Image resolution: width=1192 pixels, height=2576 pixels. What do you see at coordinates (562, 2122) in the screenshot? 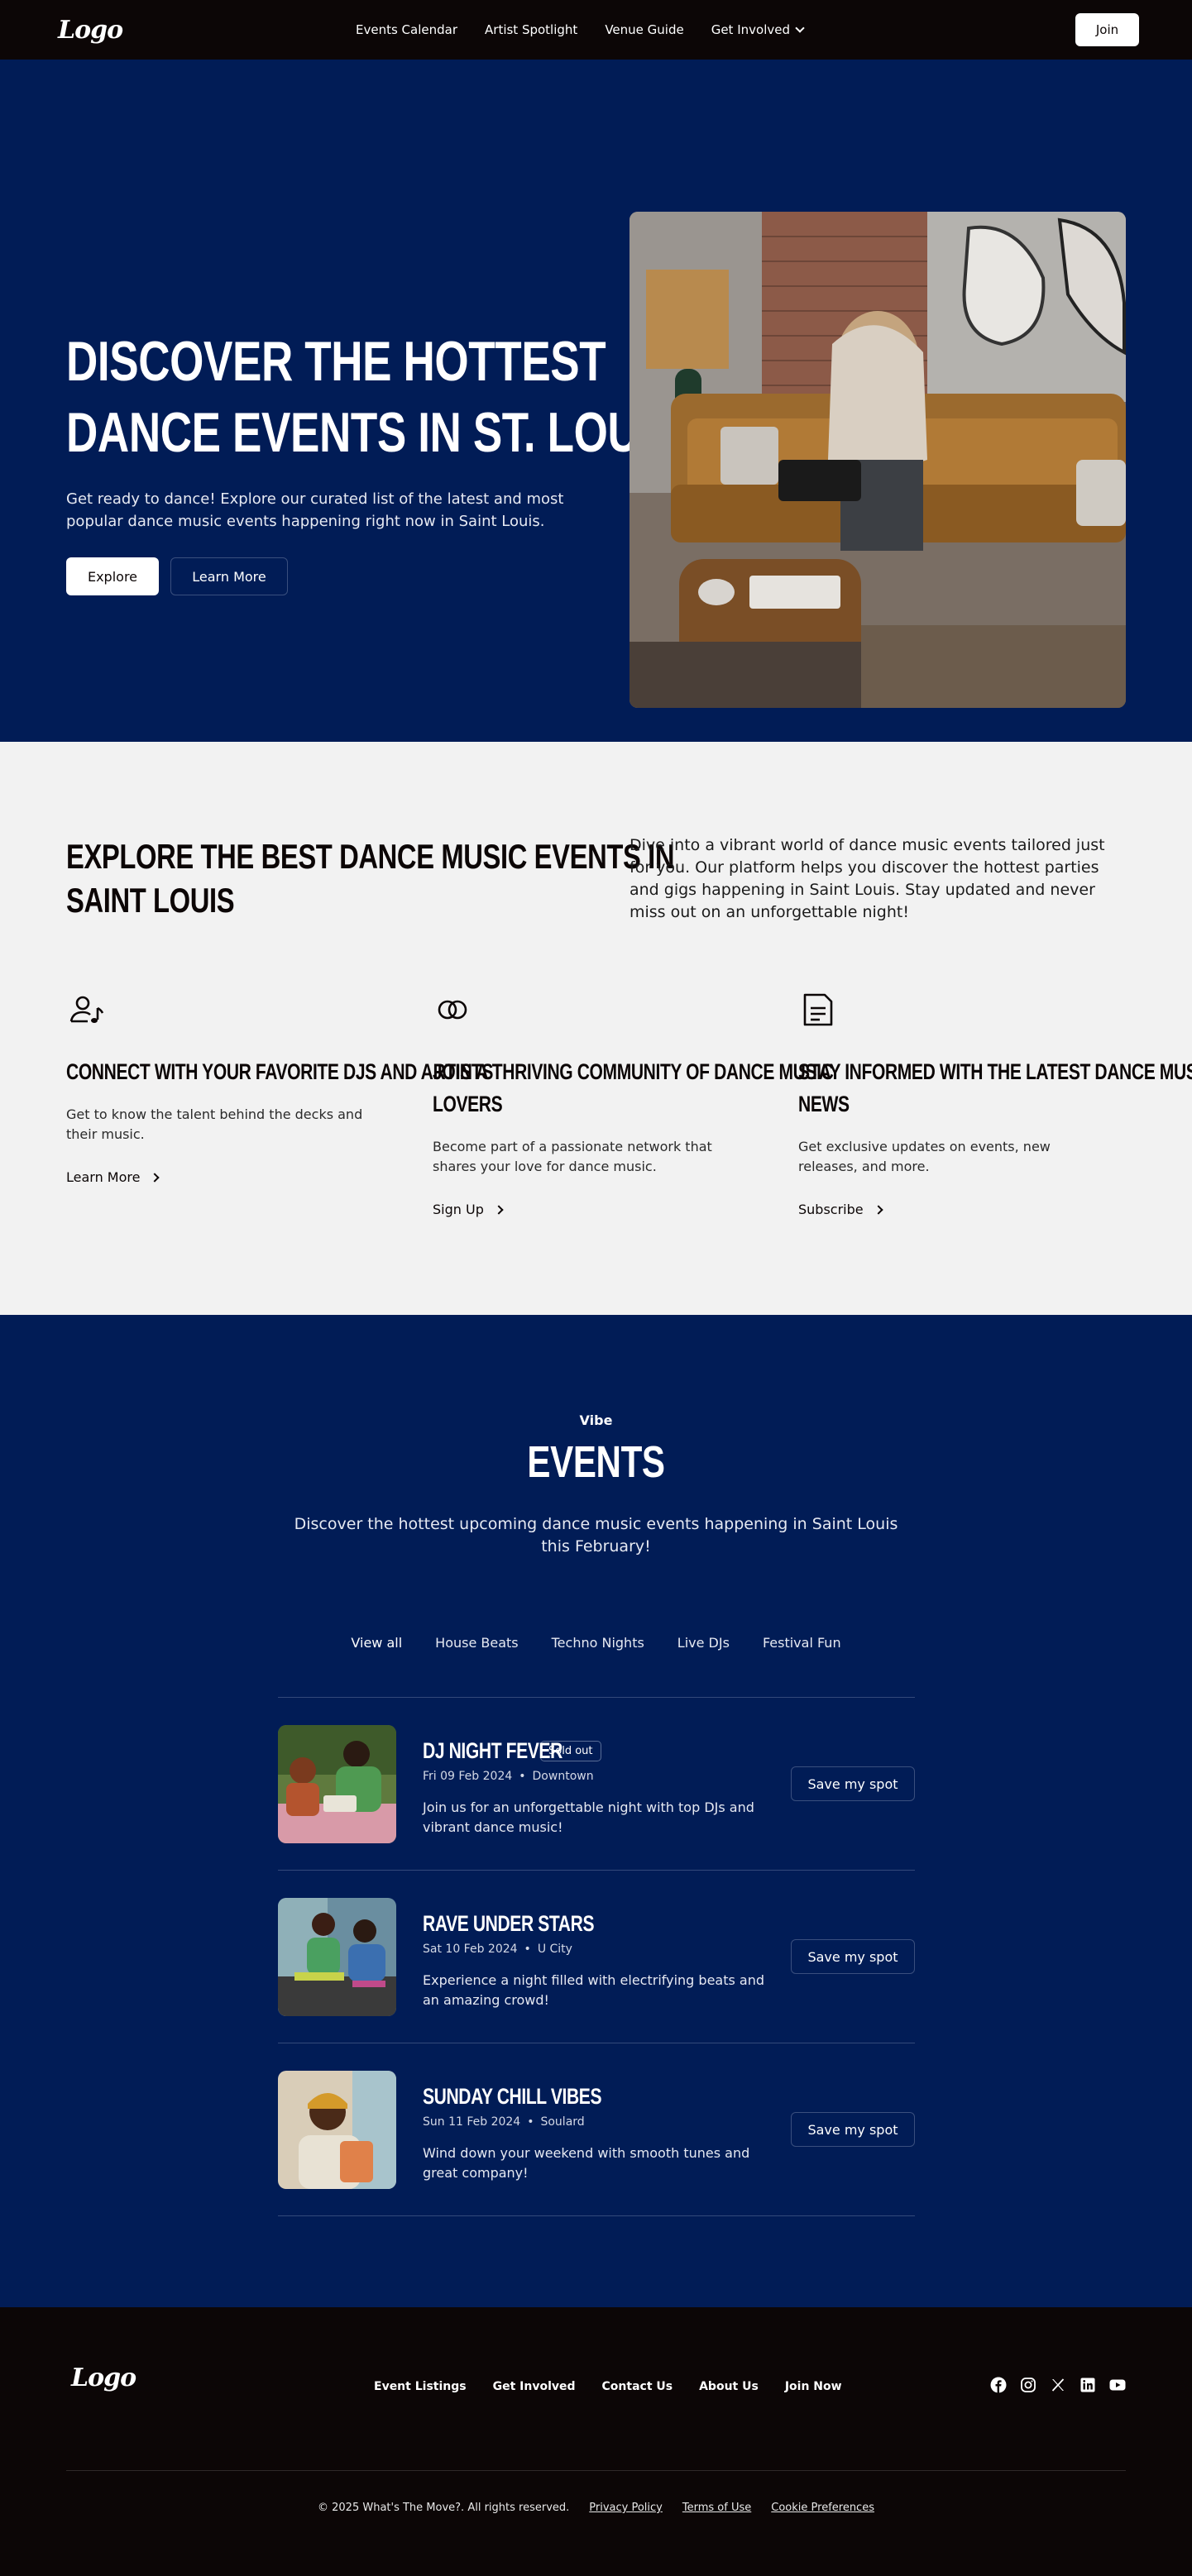
I see `event-location: Soulard` at bounding box center [562, 2122].